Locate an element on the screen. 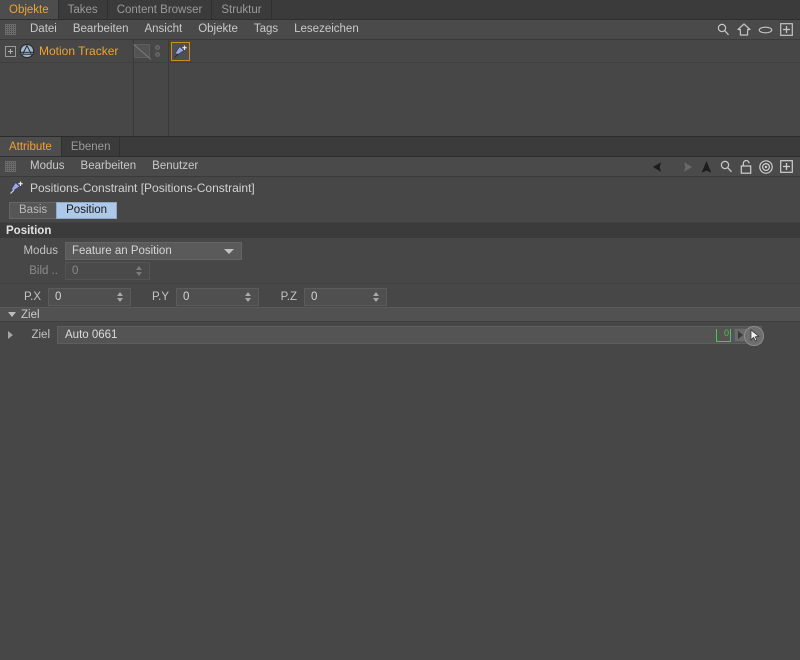 This screenshot has width=800, height=660. eye-icon is located at coordinates (765, 30).